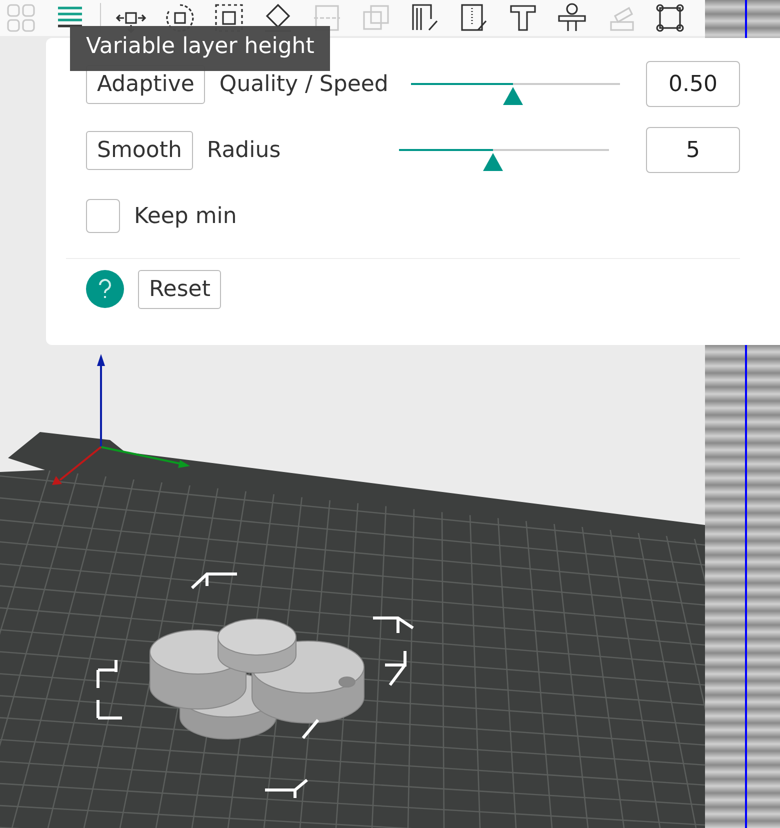 This screenshot has width=780, height=828. I want to click on help-icon, so click(105, 289).